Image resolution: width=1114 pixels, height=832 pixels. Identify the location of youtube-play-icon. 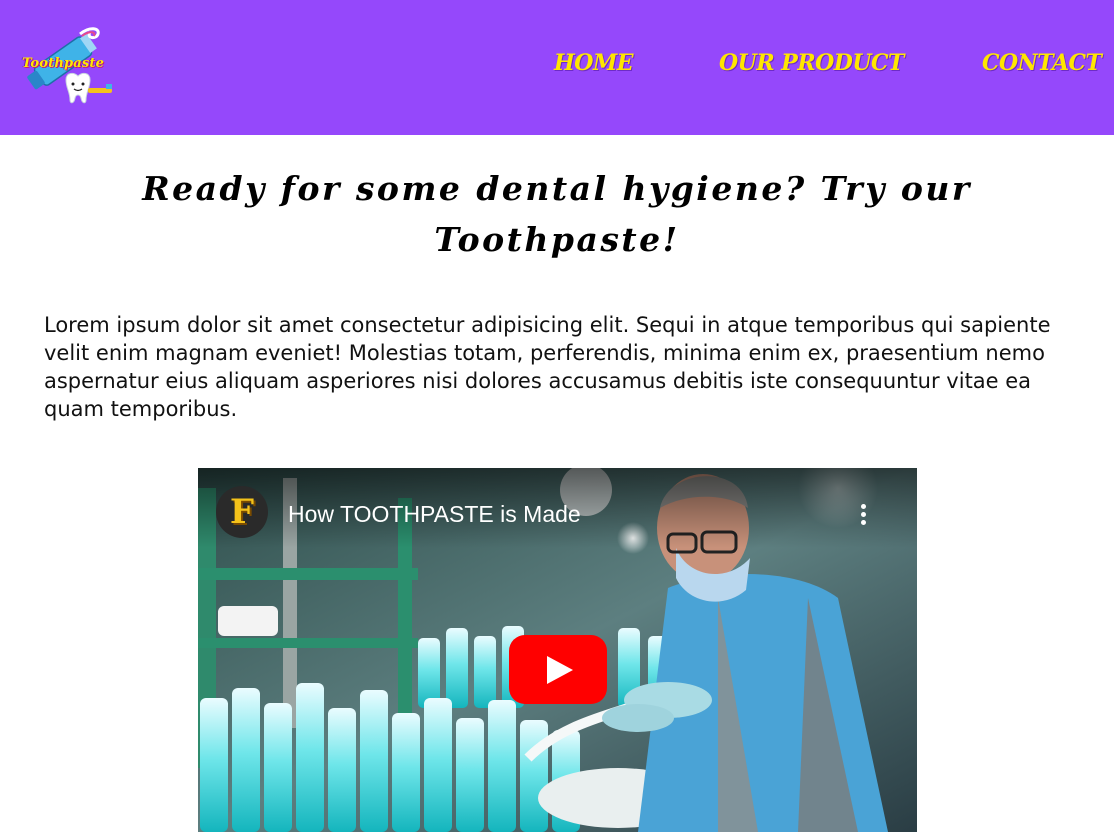
(558, 669).